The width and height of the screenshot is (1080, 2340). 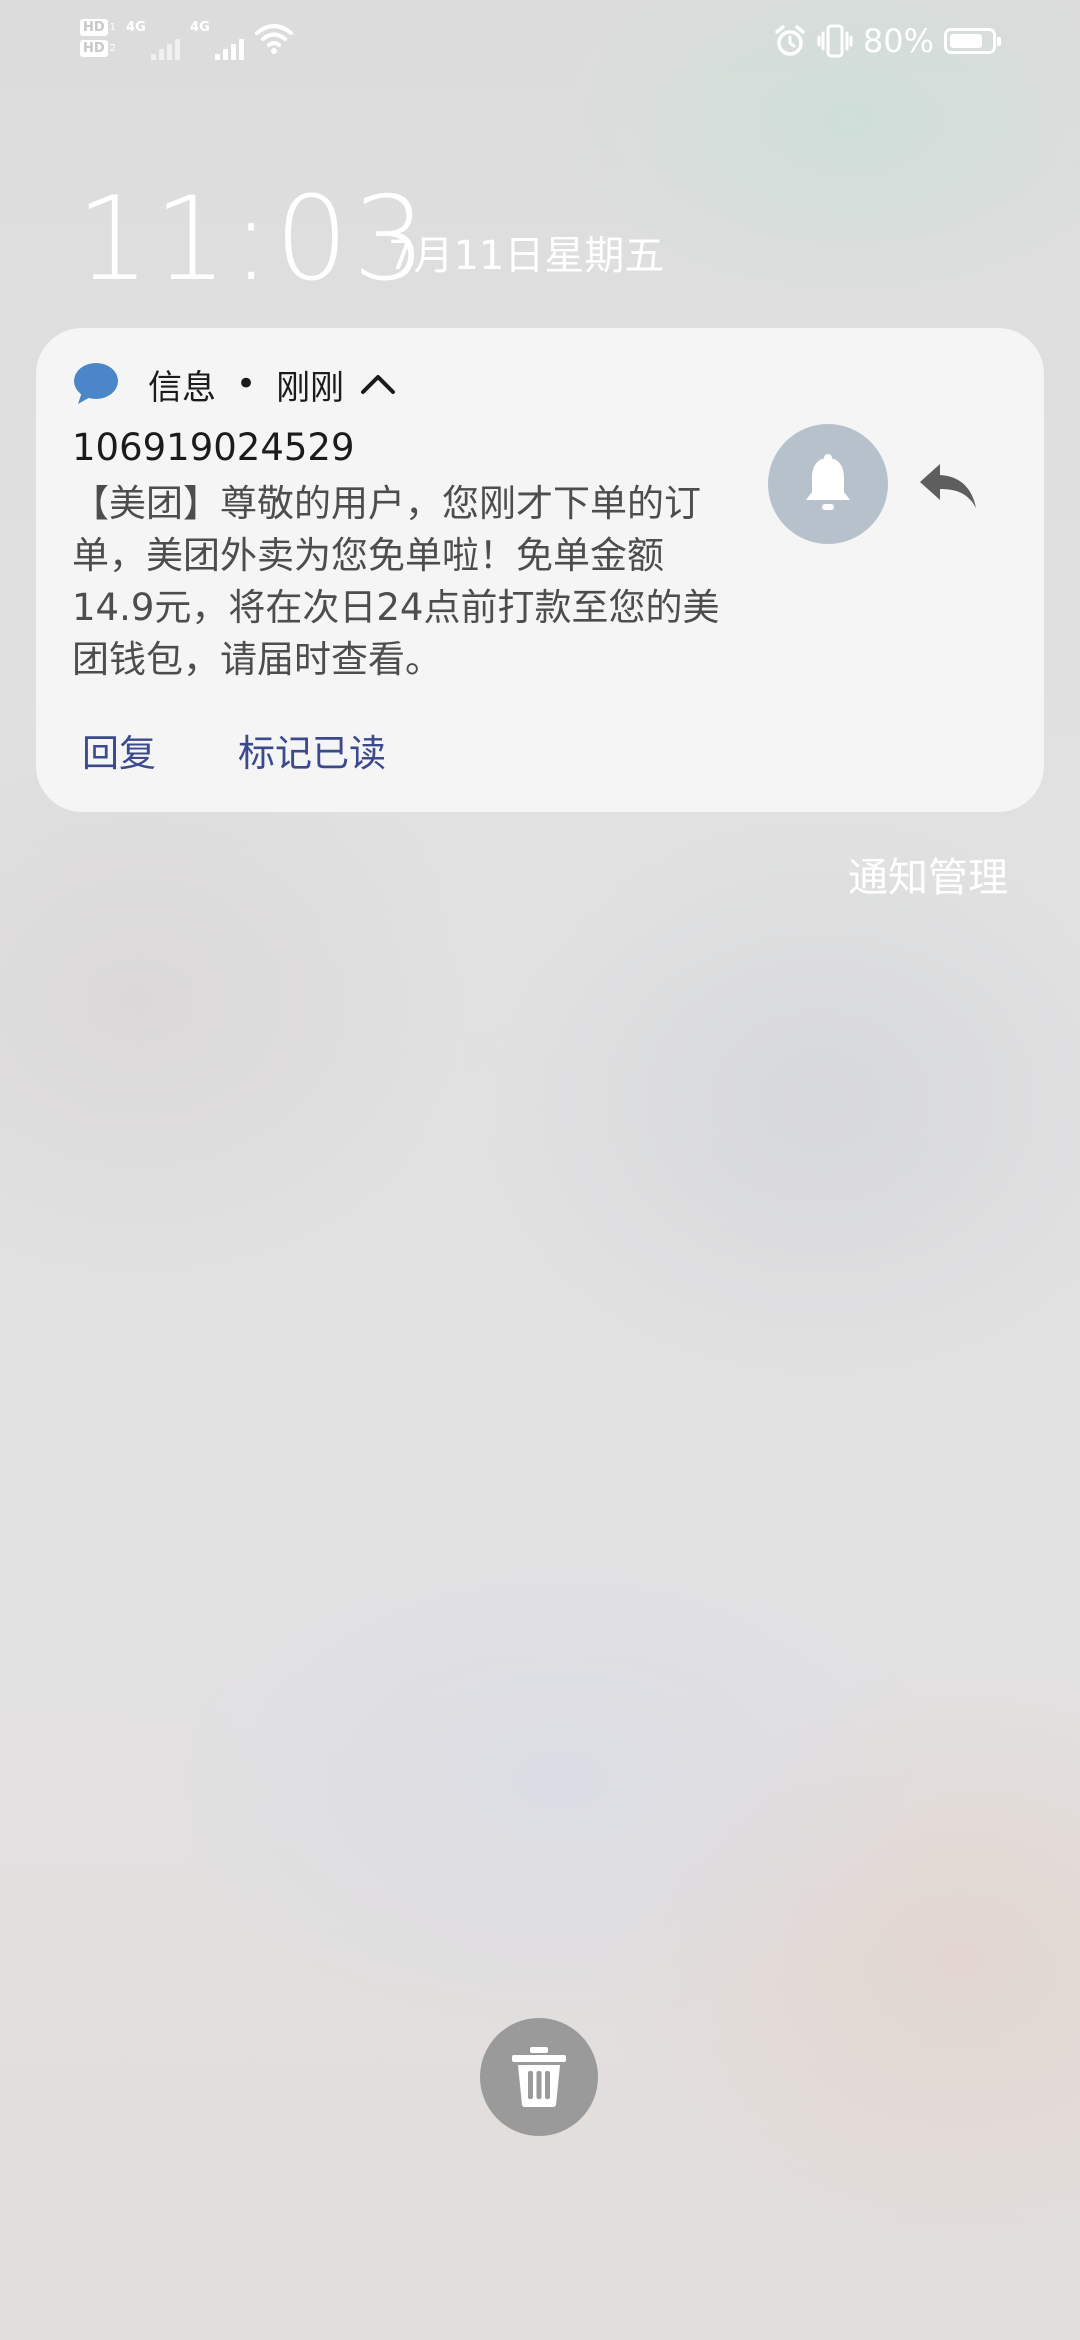 I want to click on trash-icon, so click(x=539, y=2077).